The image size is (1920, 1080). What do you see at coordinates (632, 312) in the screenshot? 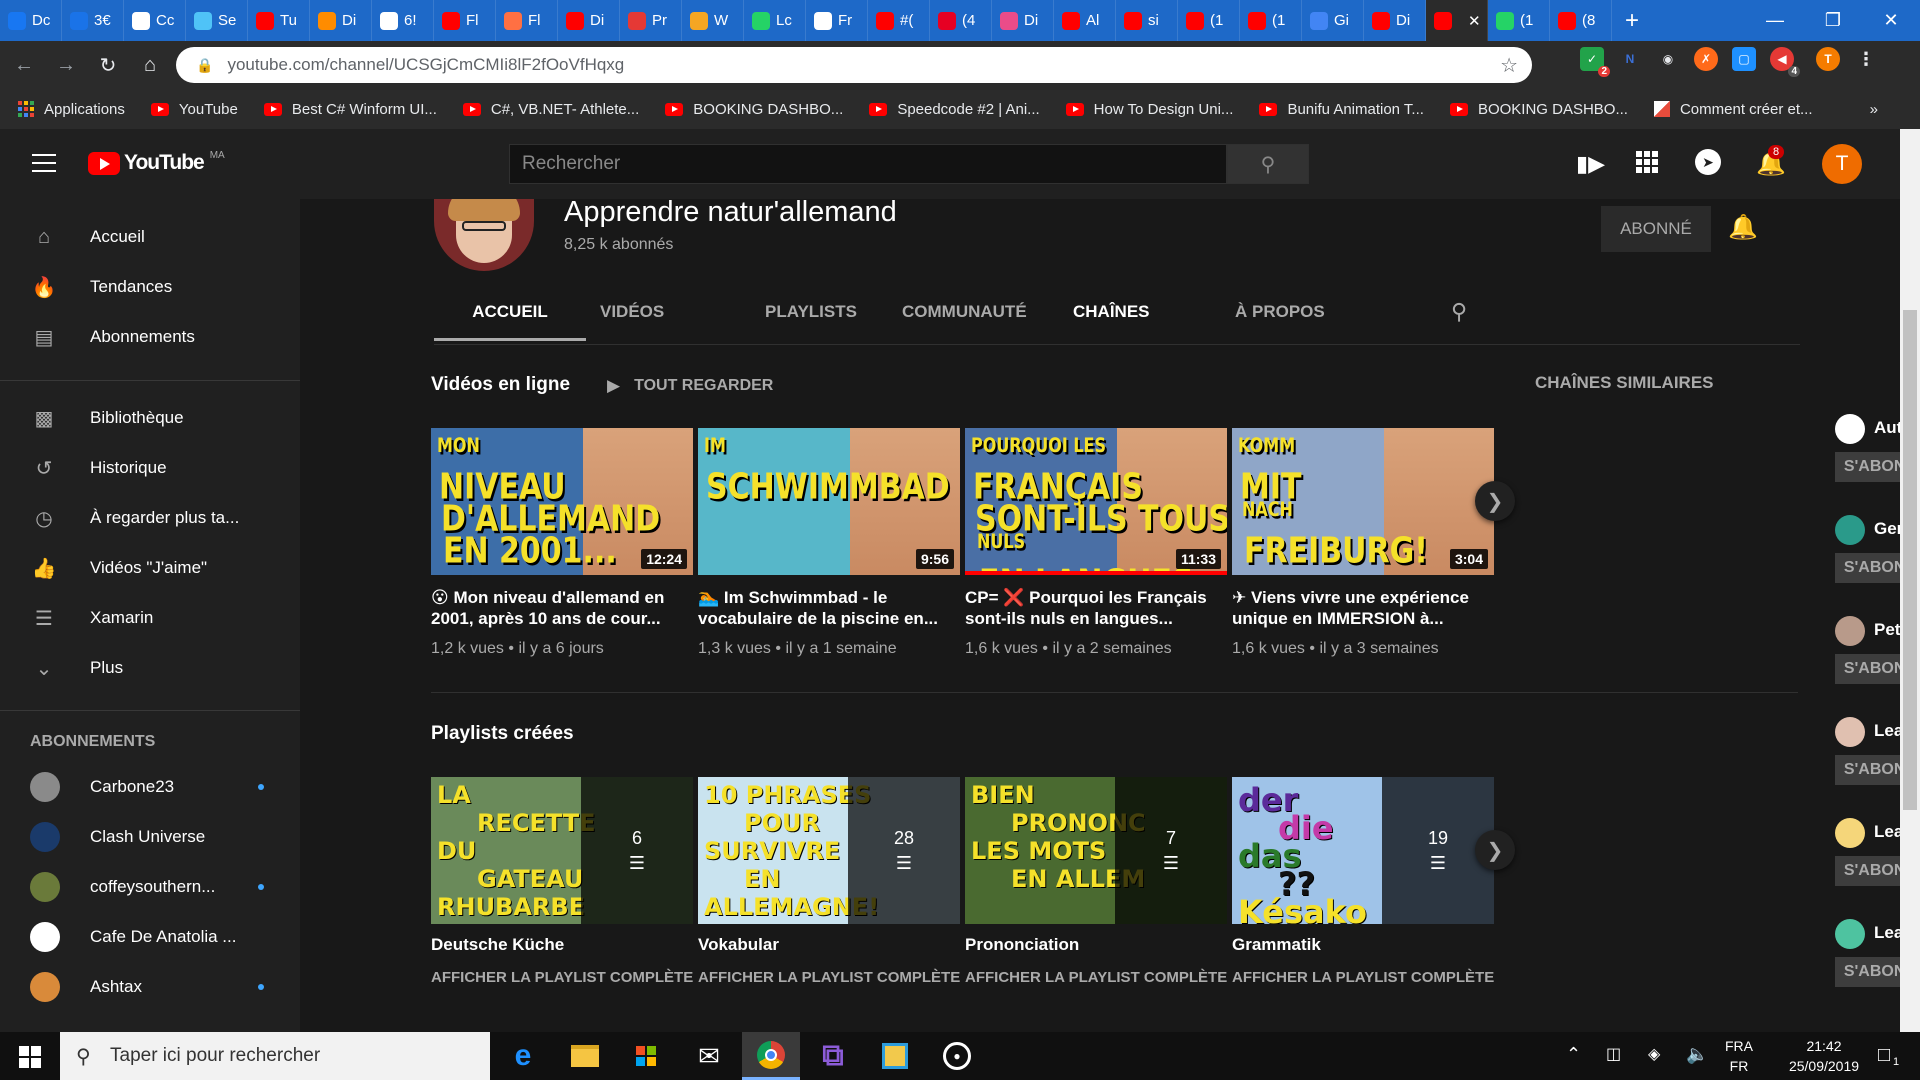
I see `tab-vidéos: VIDÉOS` at bounding box center [632, 312].